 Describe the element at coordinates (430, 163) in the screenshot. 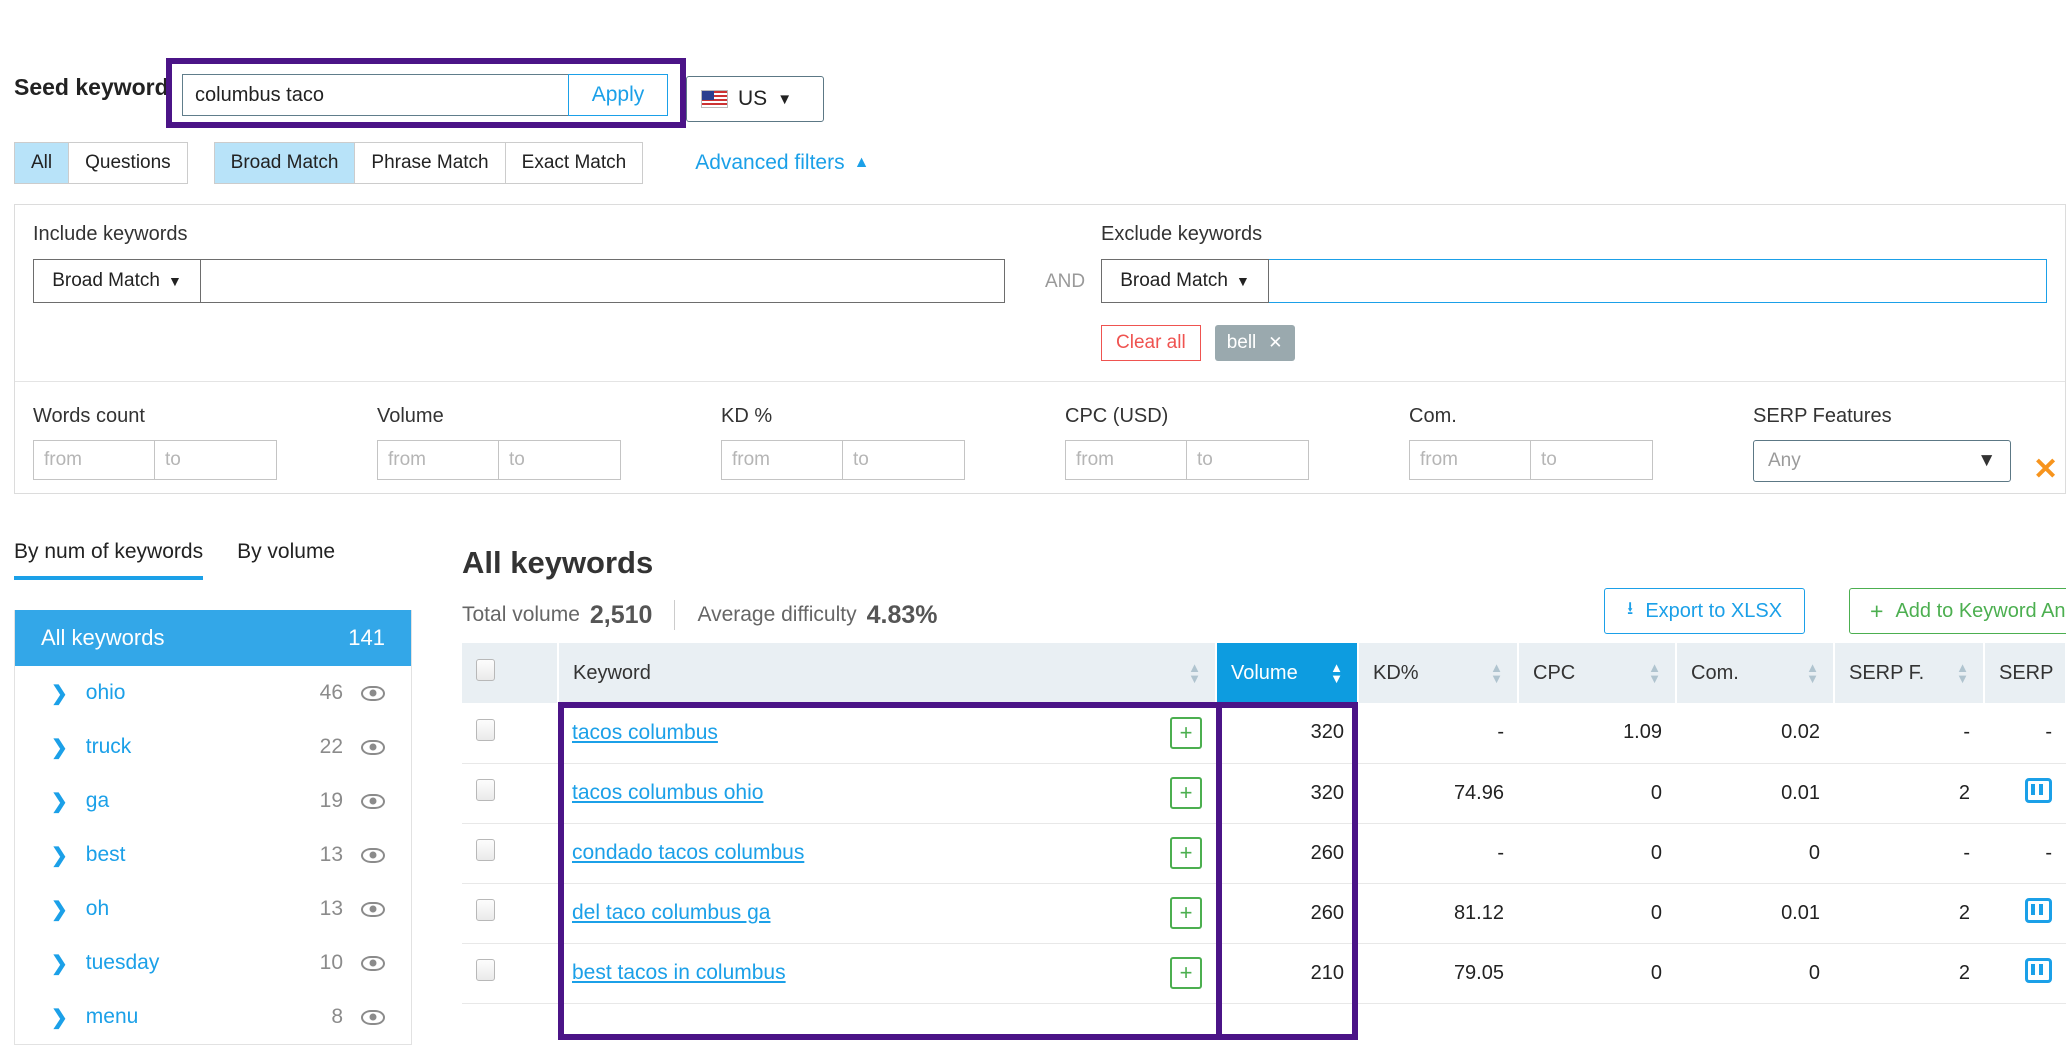

I see `tab-phrase-match: Phrase Match` at that location.